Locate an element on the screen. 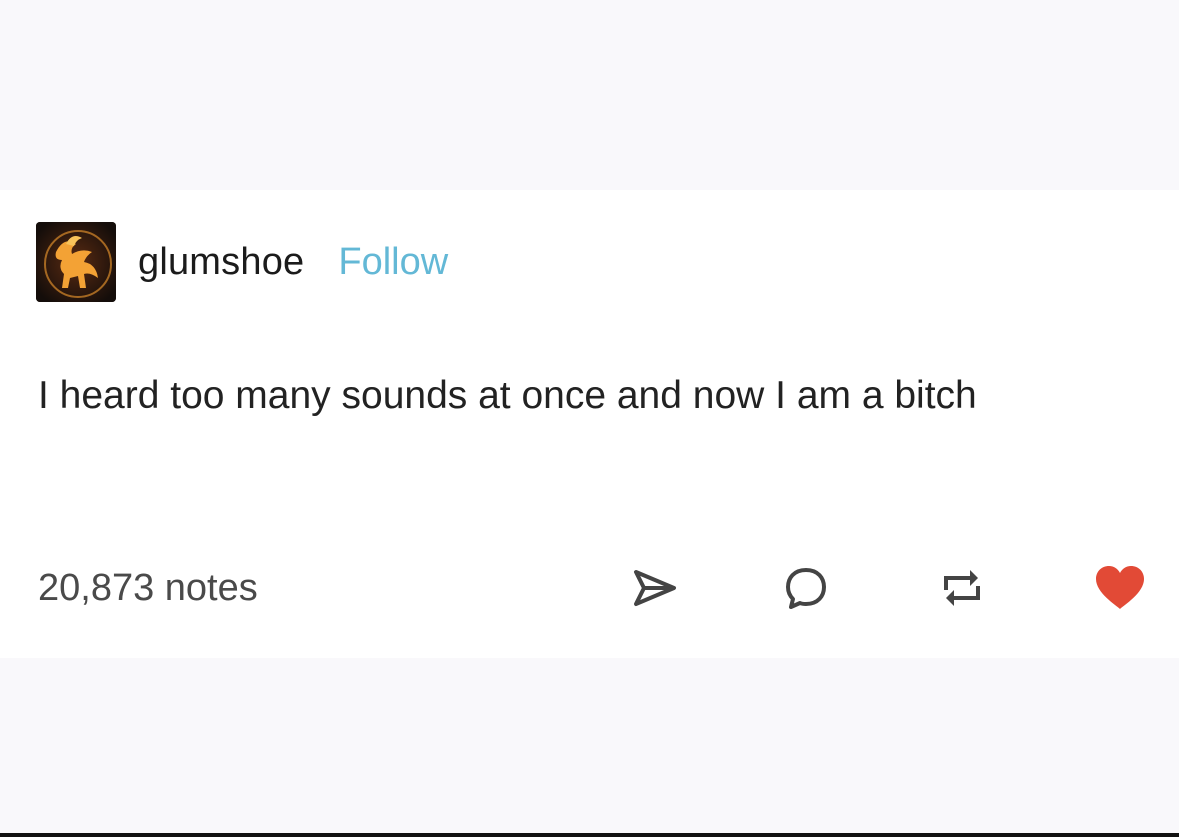  heart-icon is located at coordinates (1120, 587).